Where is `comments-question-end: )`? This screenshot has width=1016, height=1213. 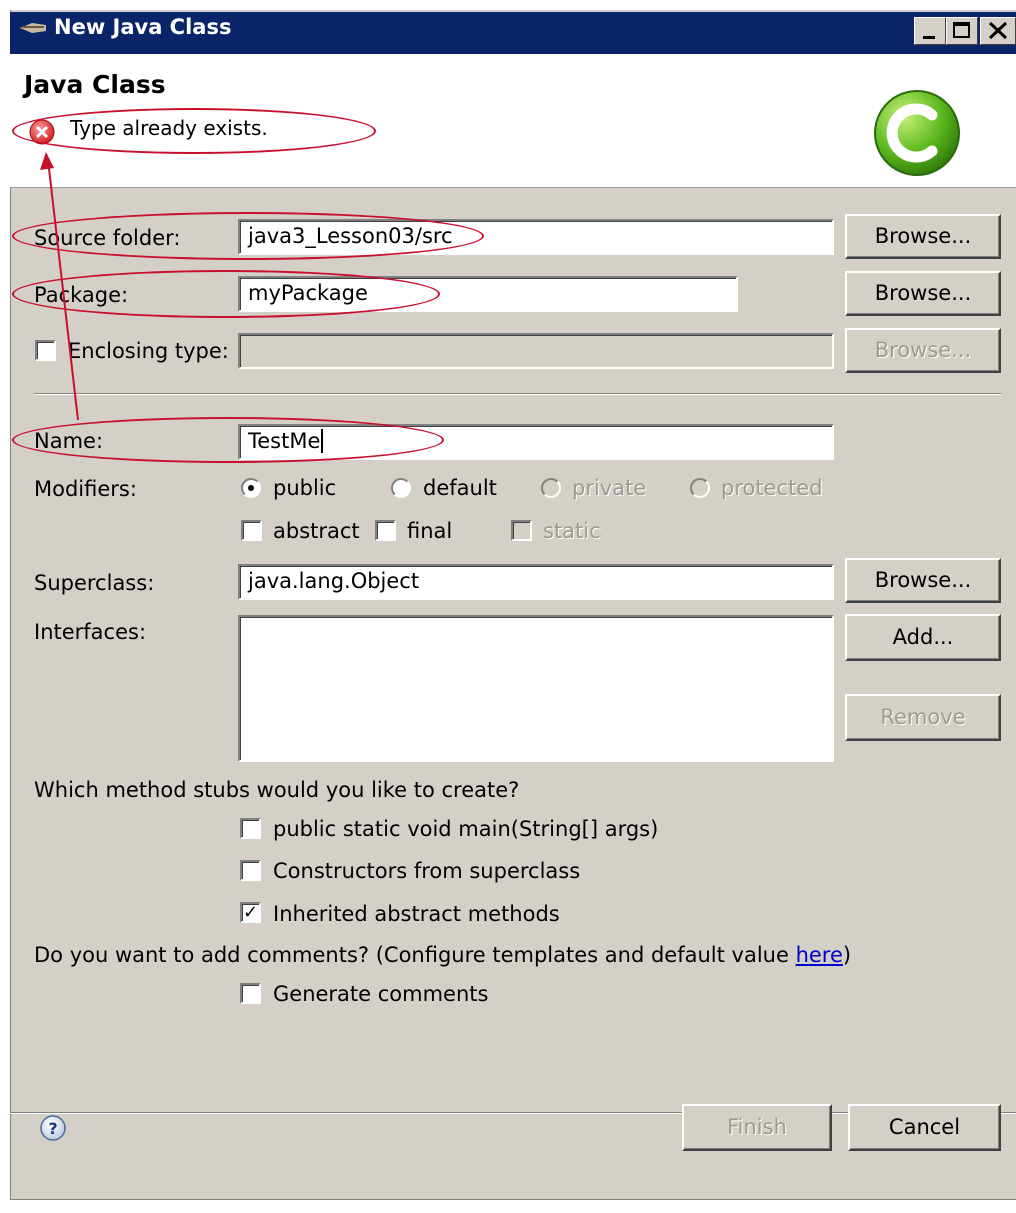
comments-question-end: ) is located at coordinates (847, 955).